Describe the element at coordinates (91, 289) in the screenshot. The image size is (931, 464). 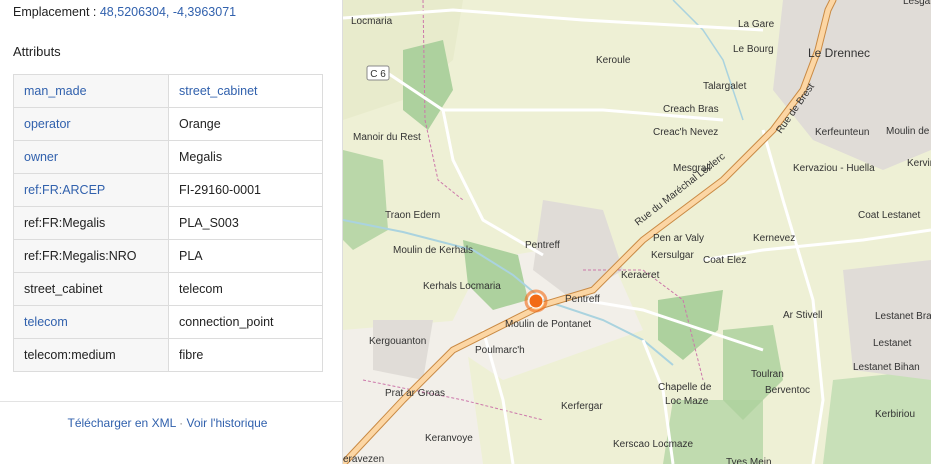
I see `attribute-key: street_cabinet` at that location.